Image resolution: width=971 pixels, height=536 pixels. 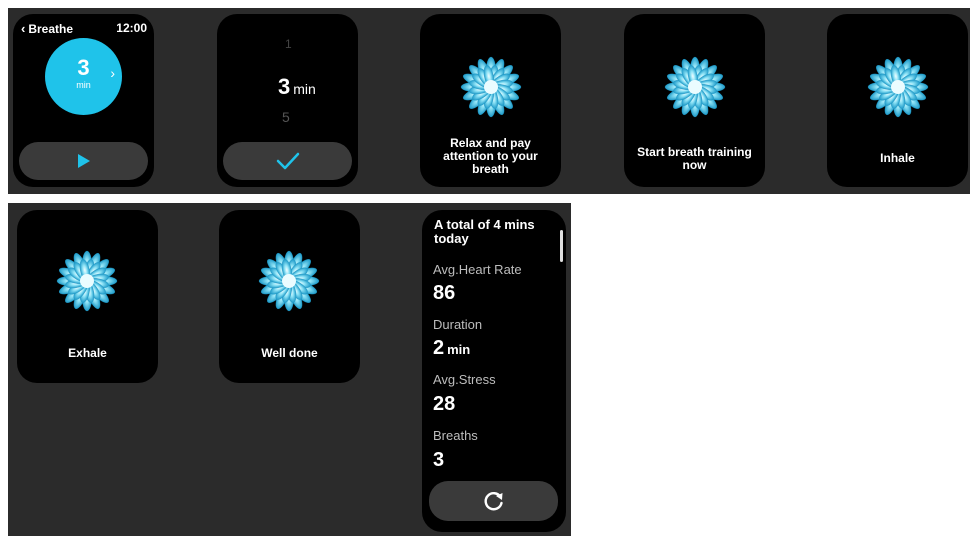 I want to click on summary-title: A total of 4 mins today, so click(x=484, y=231).